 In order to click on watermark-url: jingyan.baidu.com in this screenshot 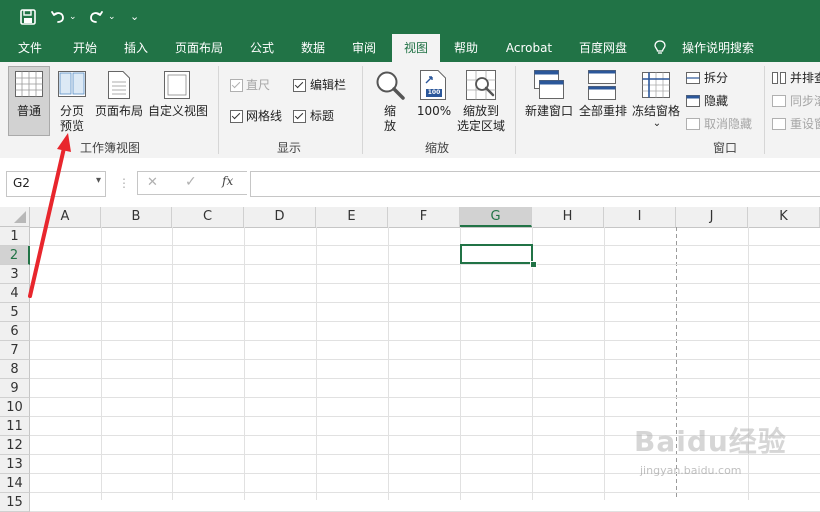, I will do `click(691, 470)`.